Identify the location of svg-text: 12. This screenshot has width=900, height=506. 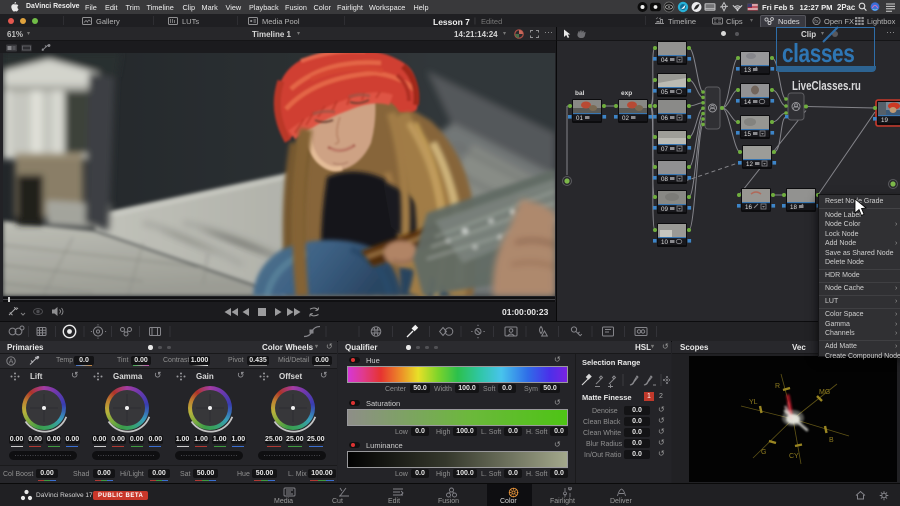
(749, 164).